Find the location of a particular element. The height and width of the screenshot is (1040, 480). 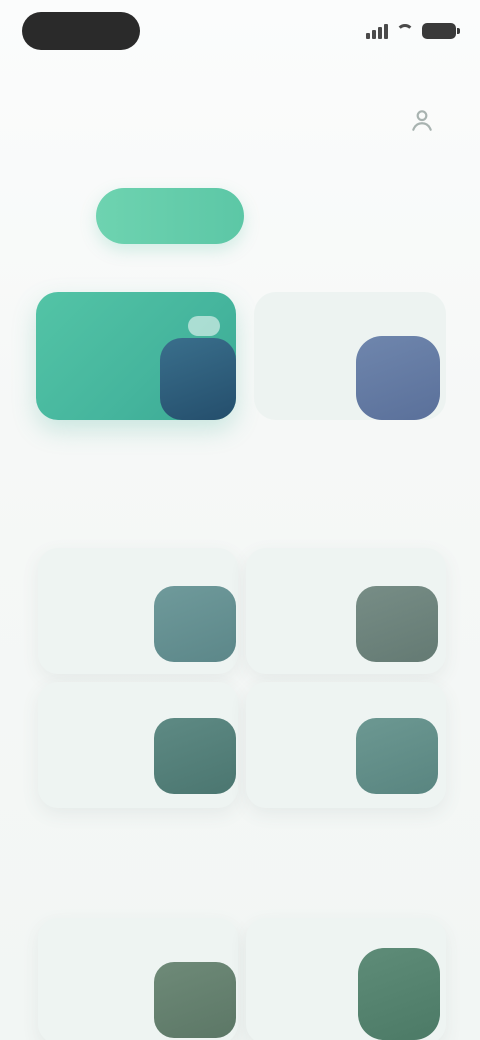

profile-button is located at coordinates (422, 120).